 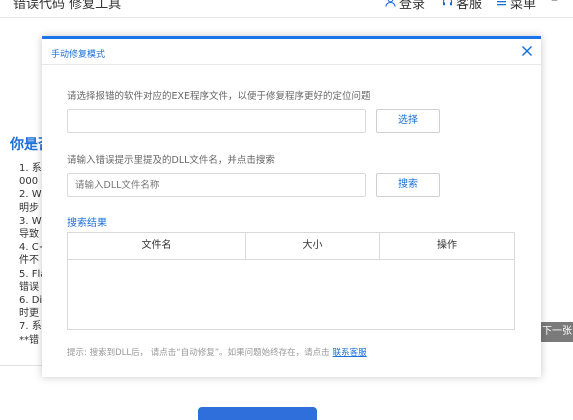 I want to click on dialog-title: 手动修复模式, so click(x=78, y=55).